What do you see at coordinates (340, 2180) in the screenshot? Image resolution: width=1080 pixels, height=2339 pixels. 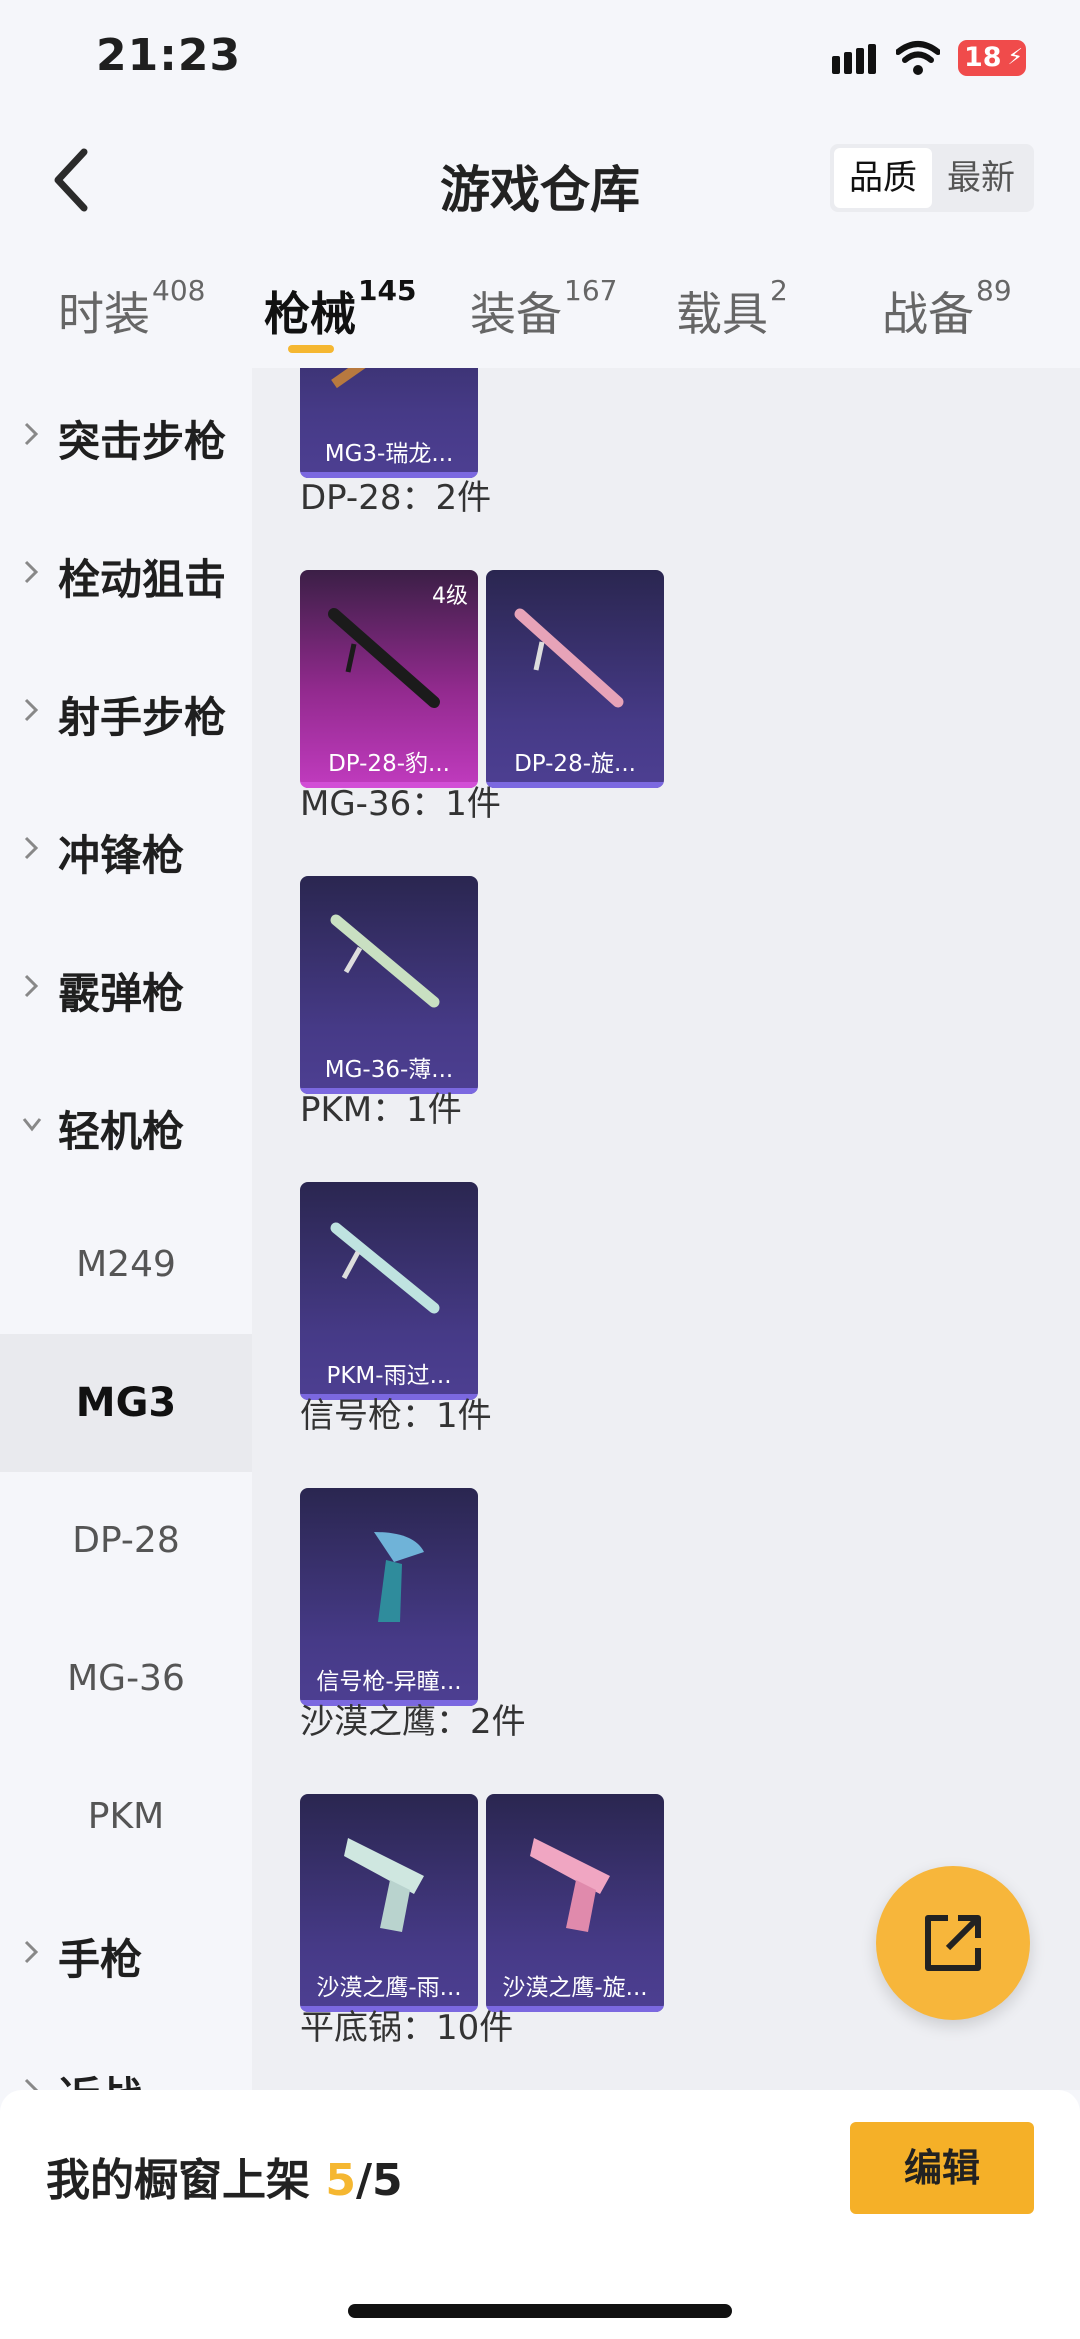 I see `shelf-current: 5` at bounding box center [340, 2180].